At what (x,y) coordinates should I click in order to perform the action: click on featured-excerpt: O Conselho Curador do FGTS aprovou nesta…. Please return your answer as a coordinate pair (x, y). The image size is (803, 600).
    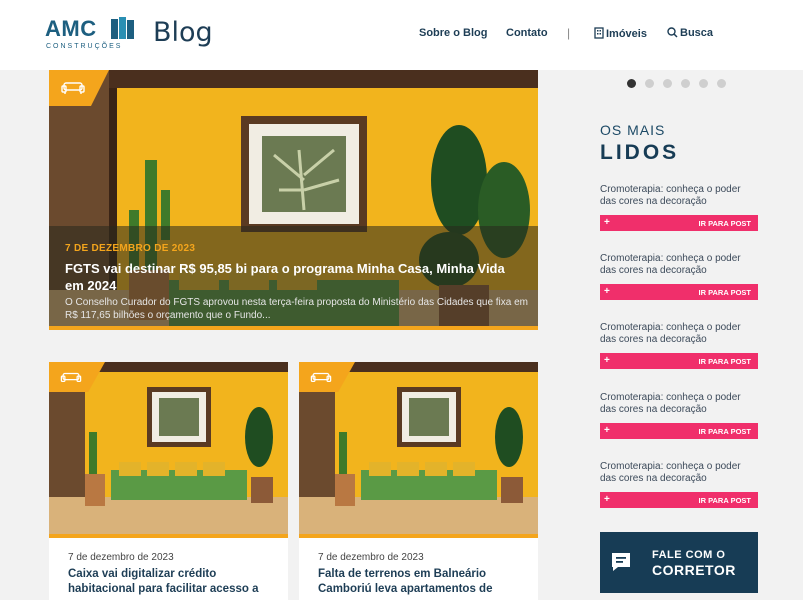
    Looking at the image, I should click on (297, 309).